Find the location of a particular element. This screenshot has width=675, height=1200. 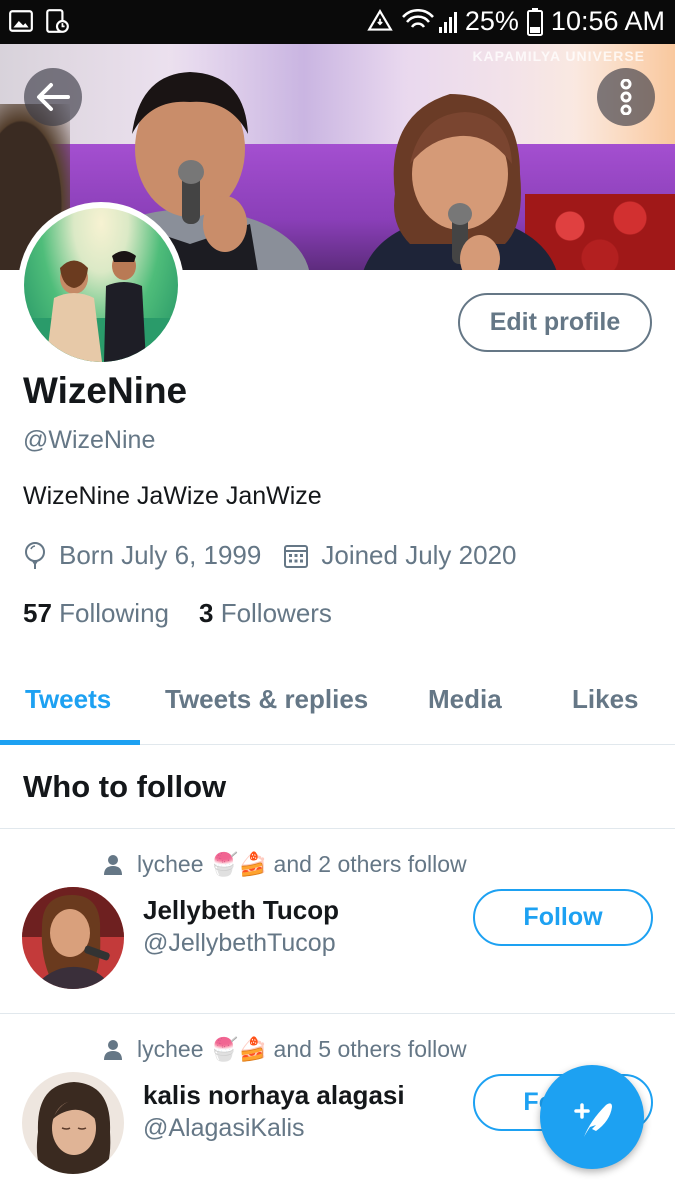

follow-button: Follow is located at coordinates (563, 917).